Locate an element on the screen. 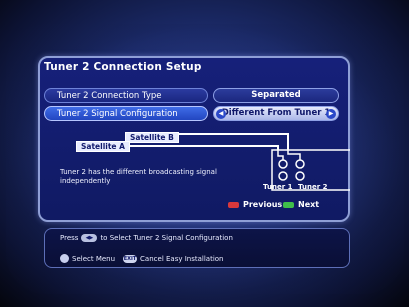 The width and height of the screenshot is (409, 307). green-key-icon is located at coordinates (288, 204).